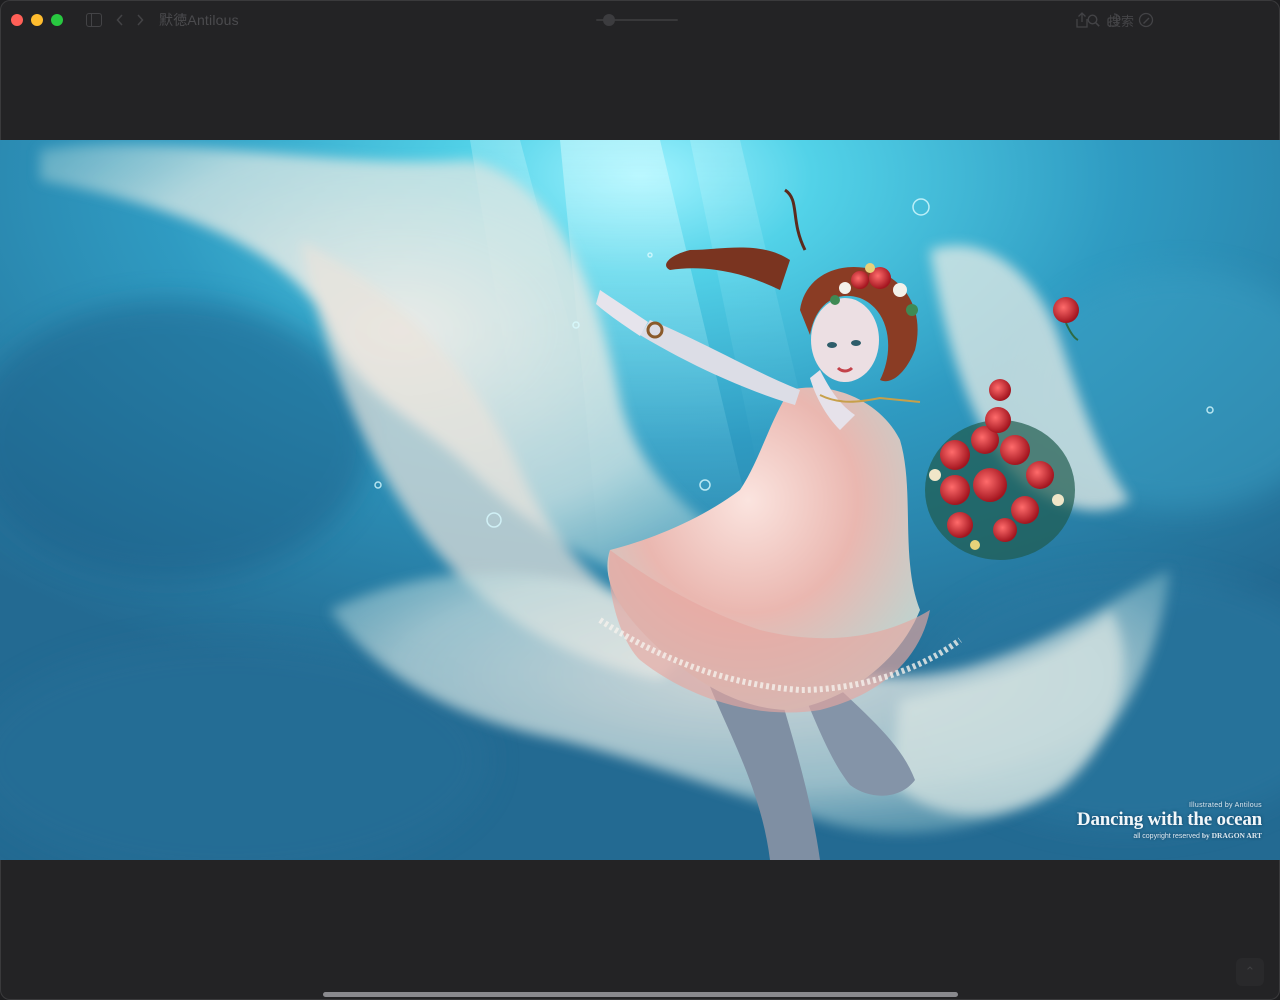 This screenshot has height=1000, width=1280. I want to click on window-controls, so click(37, 20).